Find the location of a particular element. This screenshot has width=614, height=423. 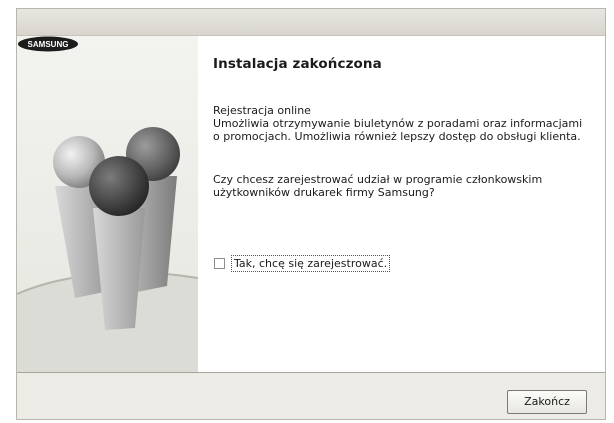

register-checkbox is located at coordinates (219, 263).